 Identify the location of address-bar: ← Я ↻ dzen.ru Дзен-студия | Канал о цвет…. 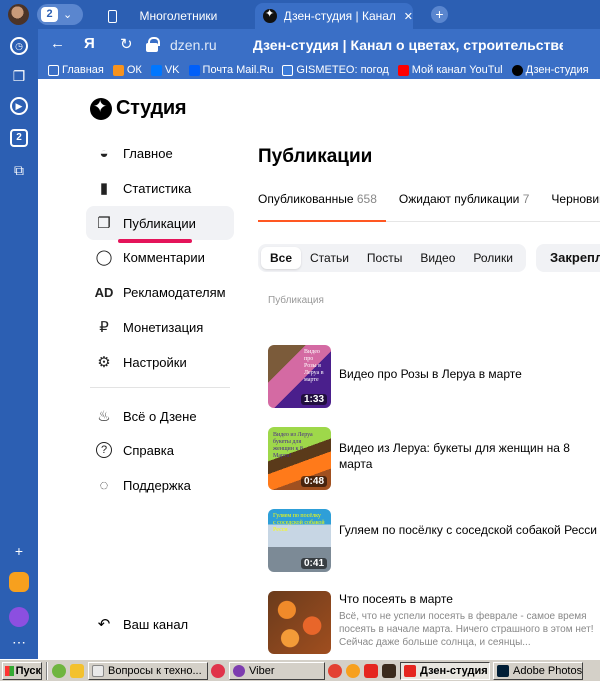
(319, 45).